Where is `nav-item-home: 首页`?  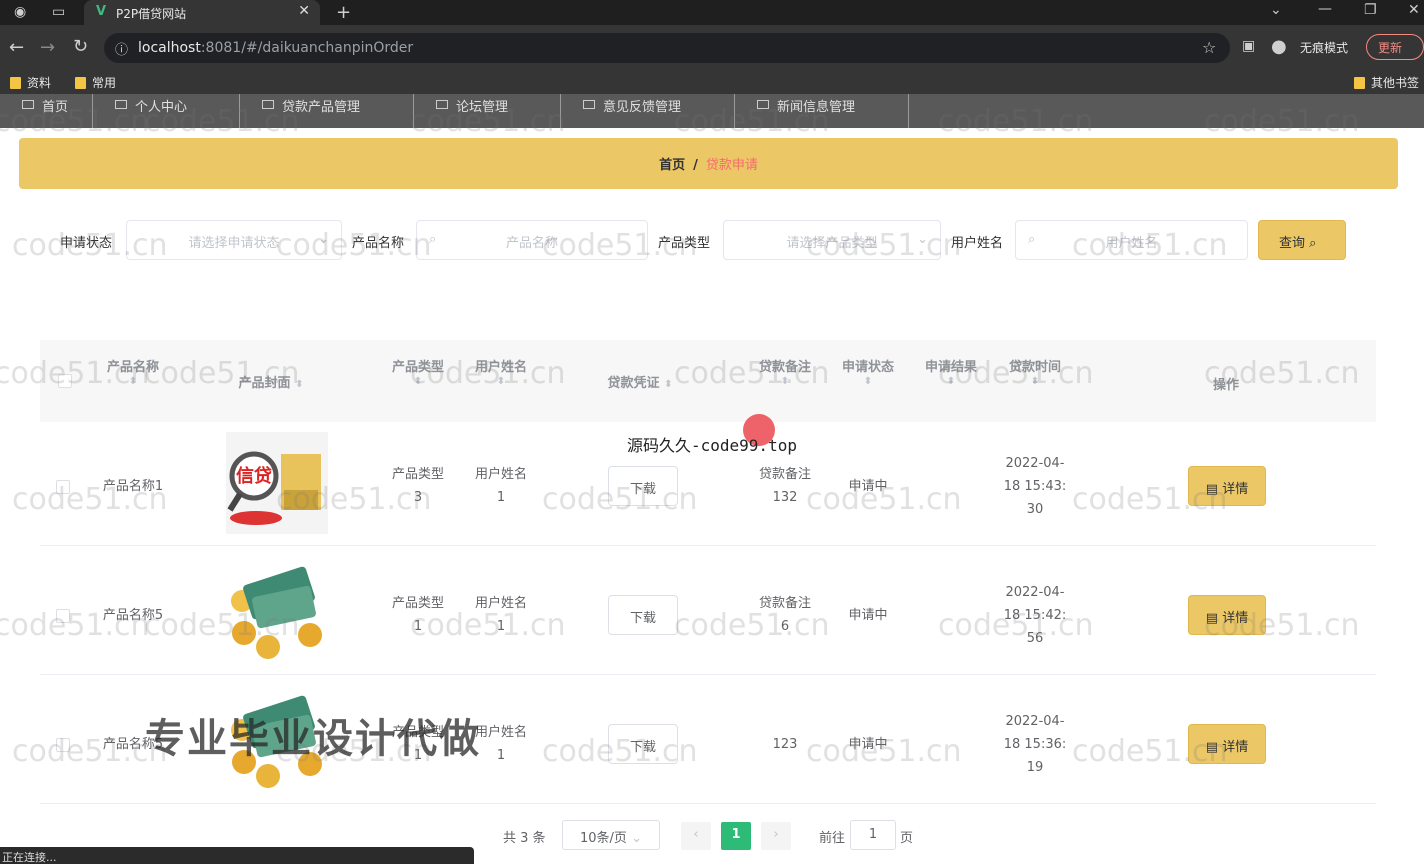 nav-item-home: 首页 is located at coordinates (46, 111).